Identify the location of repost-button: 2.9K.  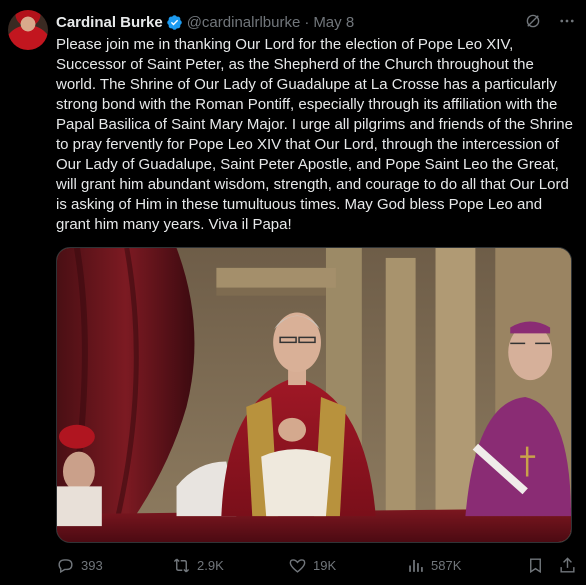
(198, 565).